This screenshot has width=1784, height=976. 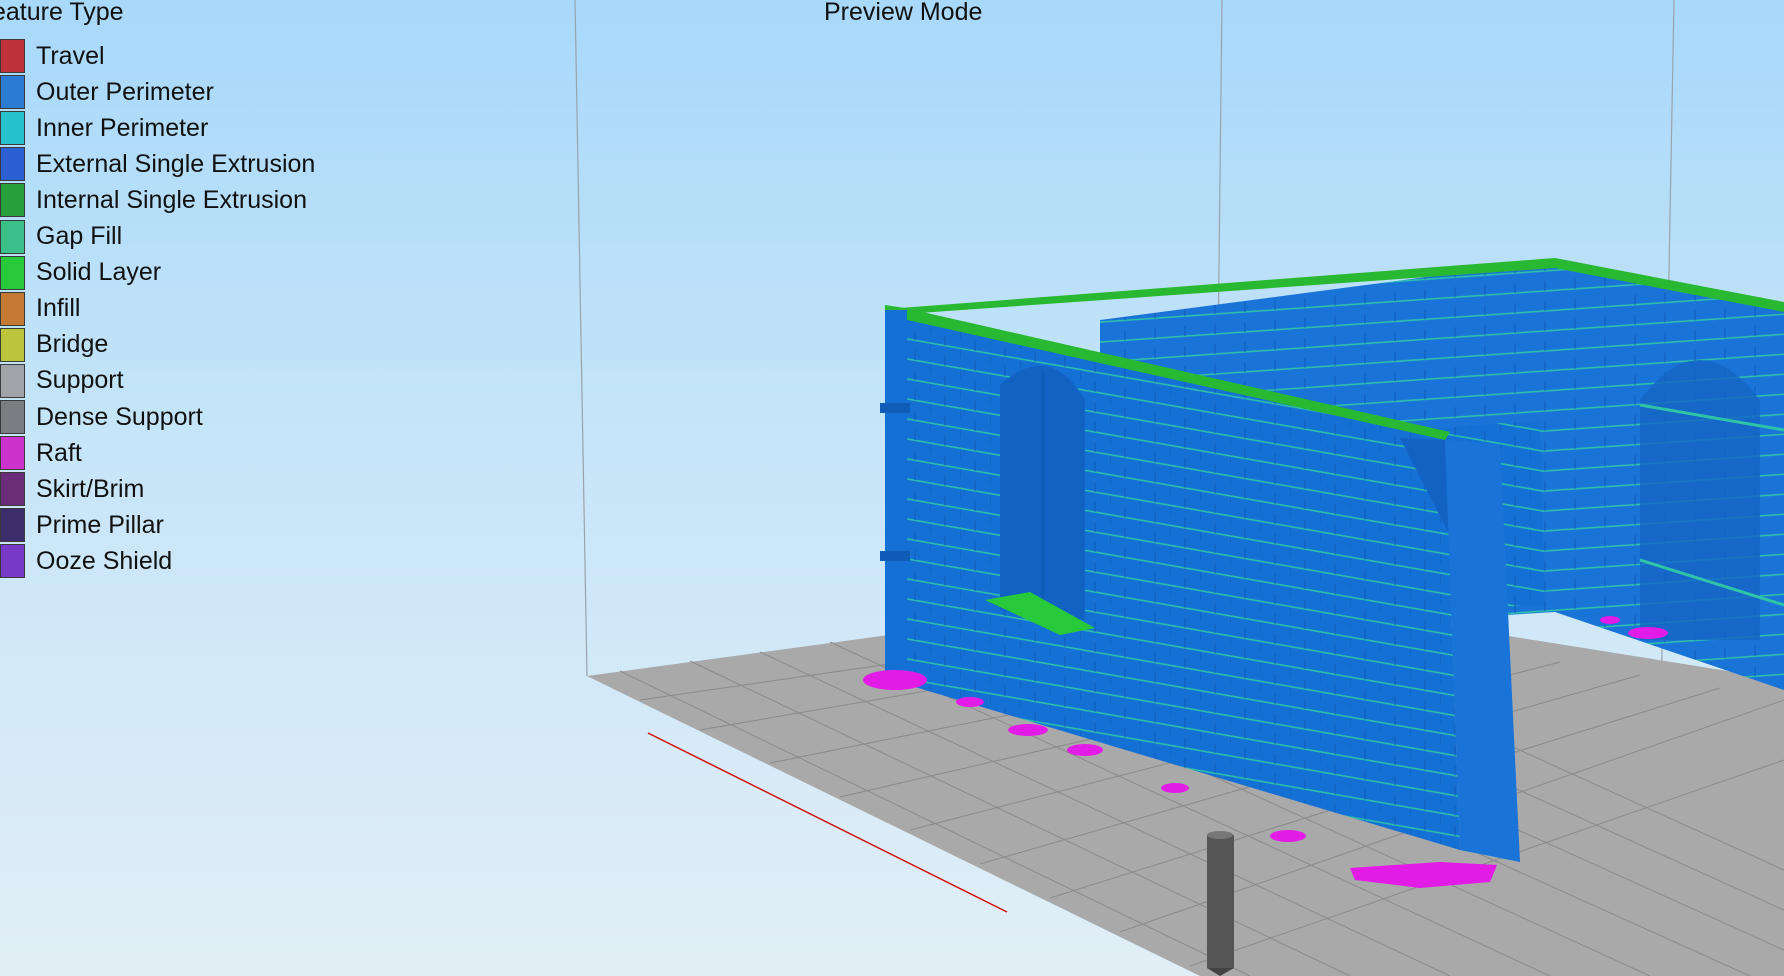 I want to click on legend-label: Raft, so click(x=59, y=452).